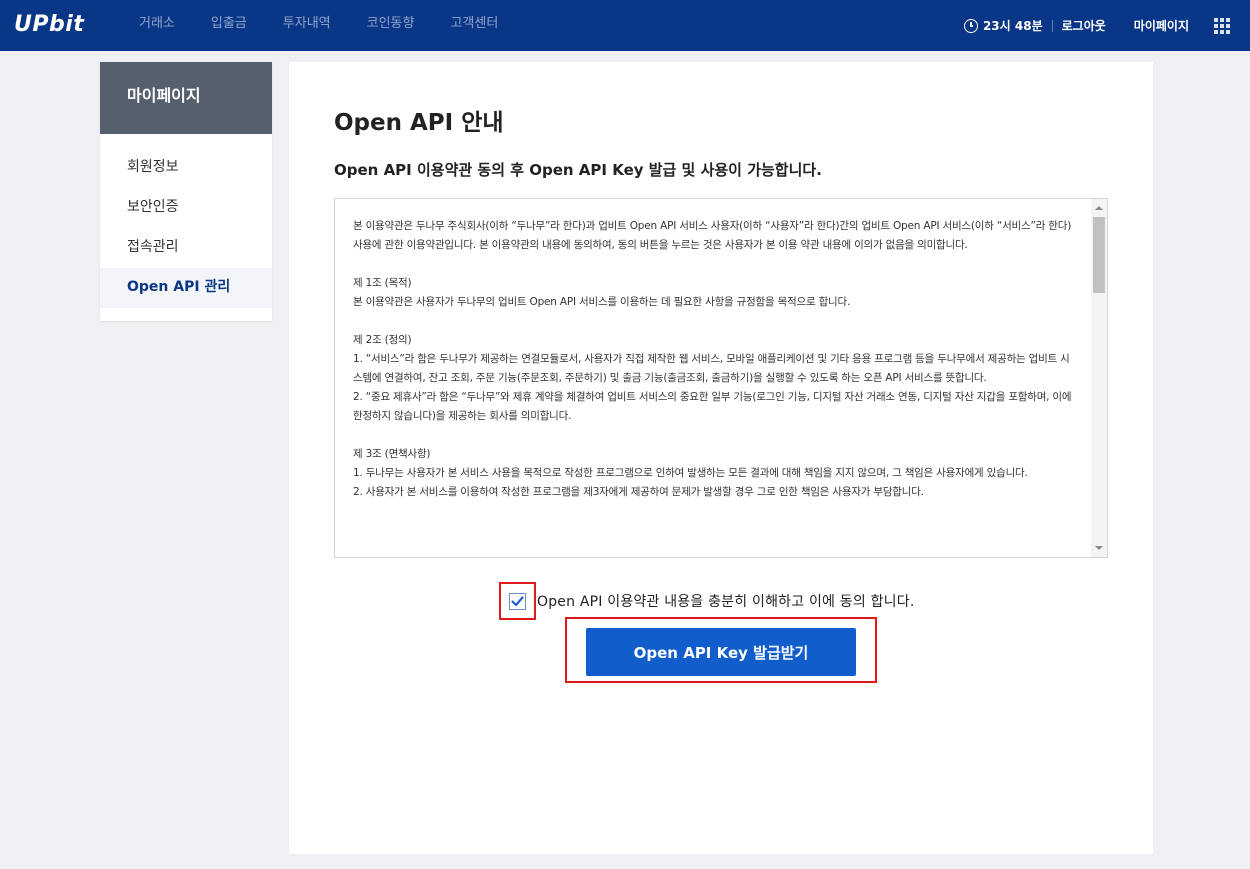 The height and width of the screenshot is (869, 1250). What do you see at coordinates (1099, 255) in the screenshot?
I see `scroll-thumb` at bounding box center [1099, 255].